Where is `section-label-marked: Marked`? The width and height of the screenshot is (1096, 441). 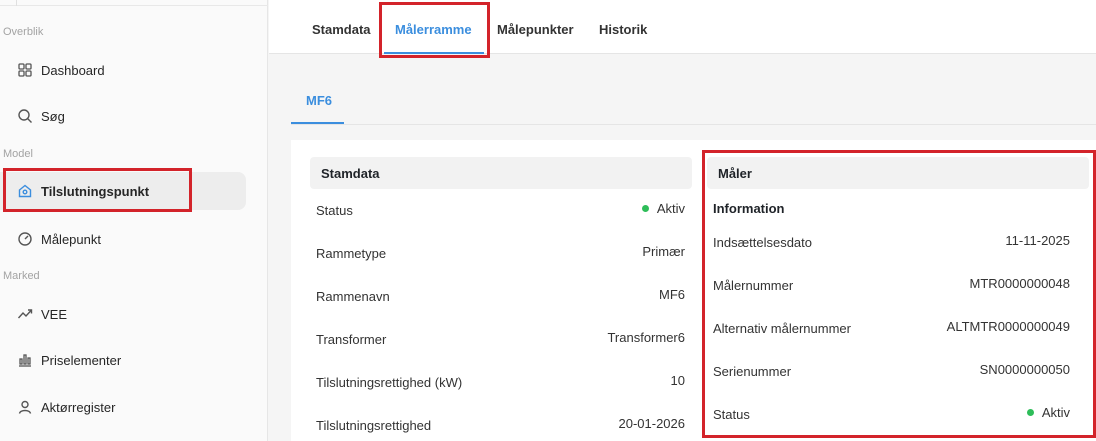 section-label-marked: Marked is located at coordinates (21, 276).